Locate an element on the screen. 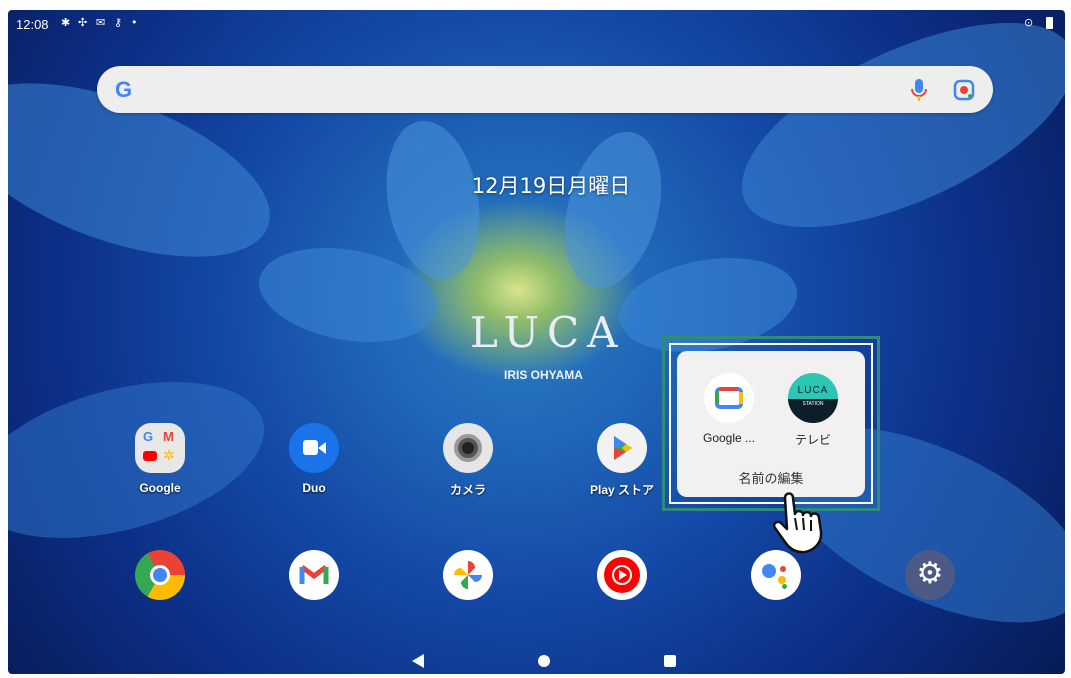 Image resolution: width=1071 pixels, height=678 pixels. camera-icon is located at coordinates (468, 448).